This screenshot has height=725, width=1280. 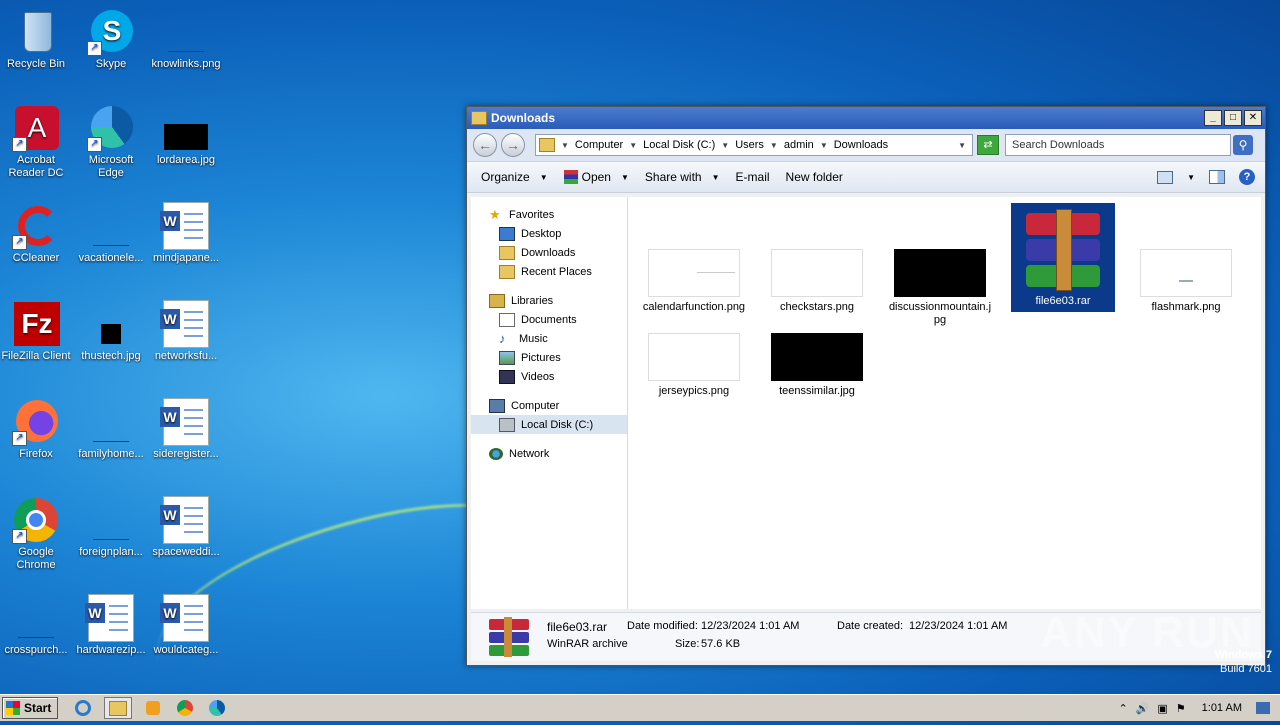 I want to click on show-desktop-icon, so click(x=1263, y=708).